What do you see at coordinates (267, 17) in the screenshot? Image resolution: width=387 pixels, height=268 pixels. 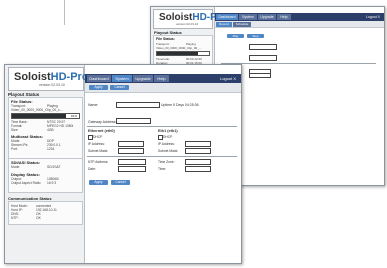 I see `back-tab-upgrade: Upgrade` at bounding box center [267, 17].